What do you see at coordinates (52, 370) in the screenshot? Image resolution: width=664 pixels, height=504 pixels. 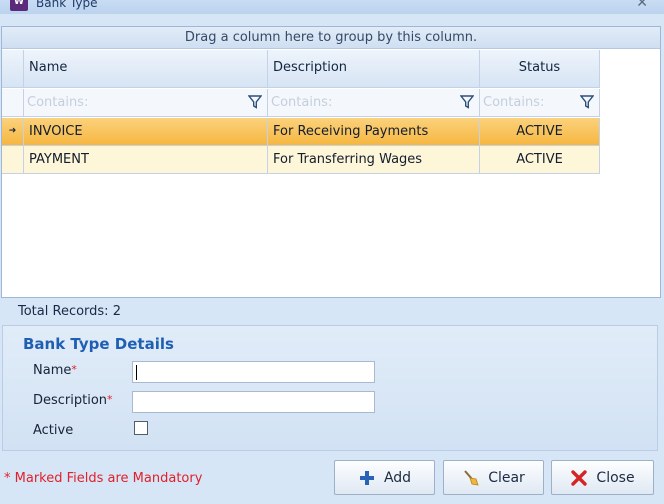 I see `name-label-text: Name` at bounding box center [52, 370].